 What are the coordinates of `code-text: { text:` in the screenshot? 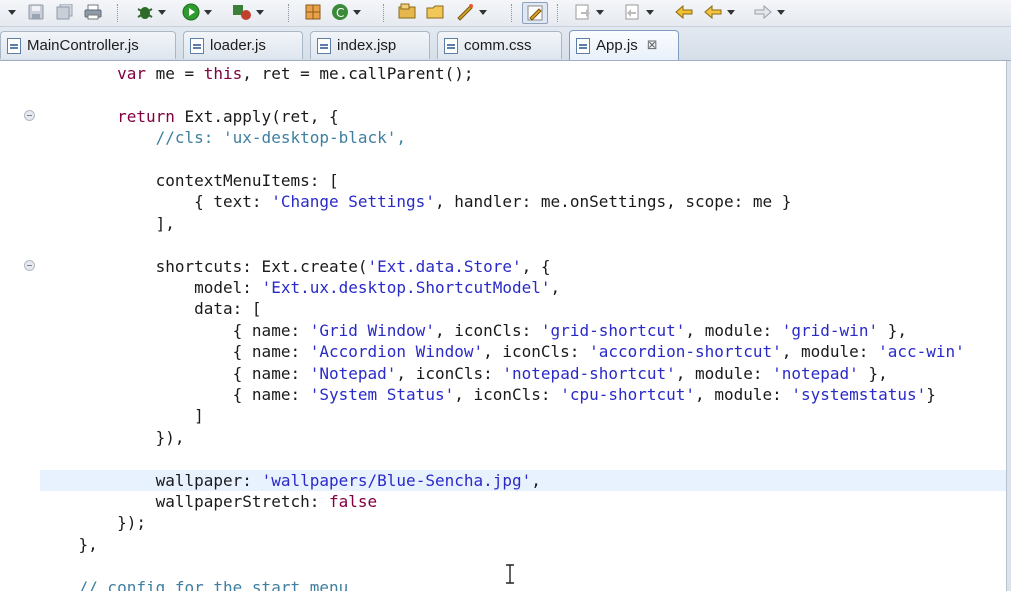 It's located at (156, 201).